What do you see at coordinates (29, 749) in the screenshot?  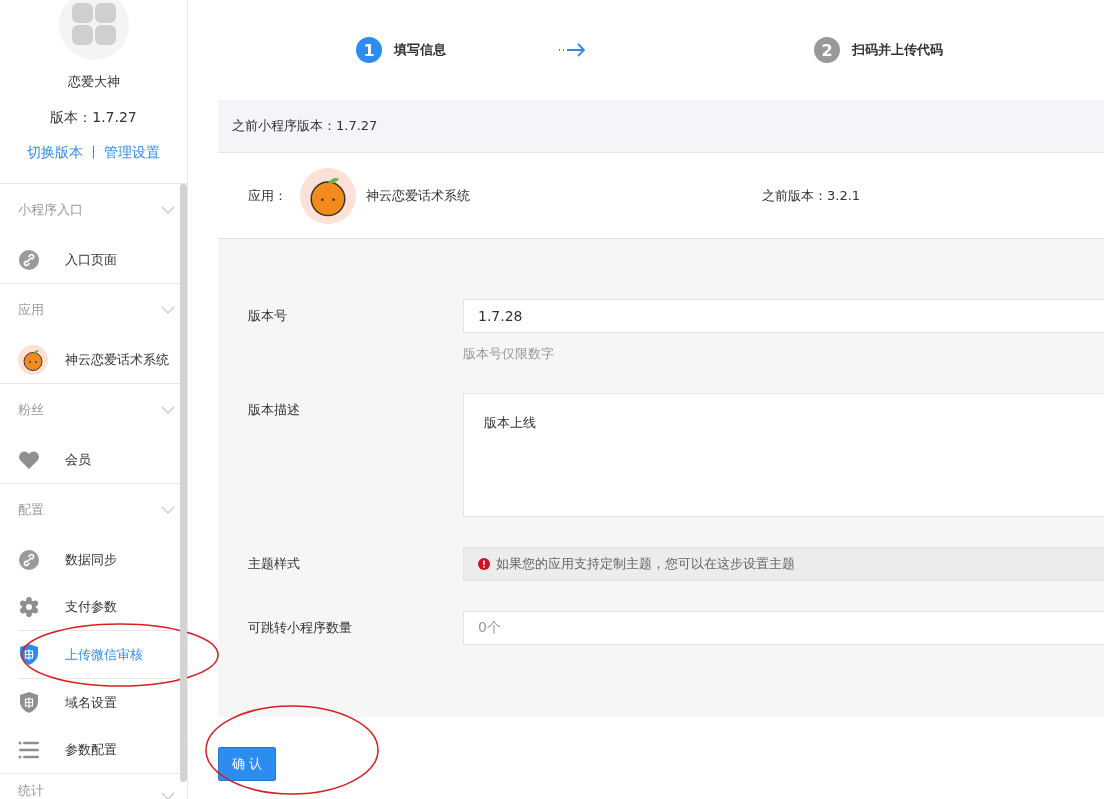 I see `list-icon` at bounding box center [29, 749].